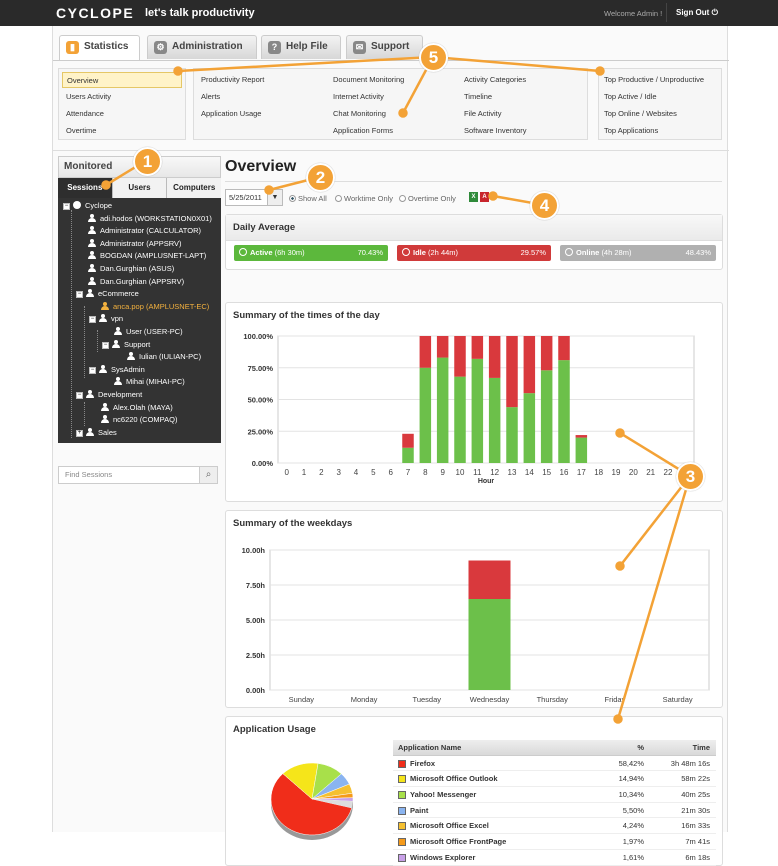 This screenshot has width=778, height=866. I want to click on x-tick-label: Thursday, so click(553, 699).